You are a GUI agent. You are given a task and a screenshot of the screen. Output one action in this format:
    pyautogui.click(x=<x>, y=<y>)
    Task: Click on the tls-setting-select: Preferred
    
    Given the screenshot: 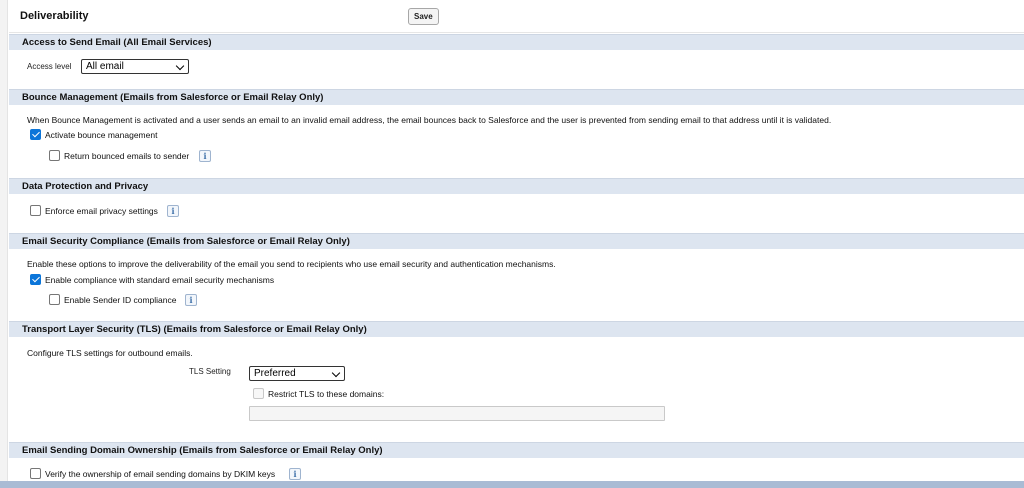 What is the action you would take?
    pyautogui.click(x=297, y=373)
    